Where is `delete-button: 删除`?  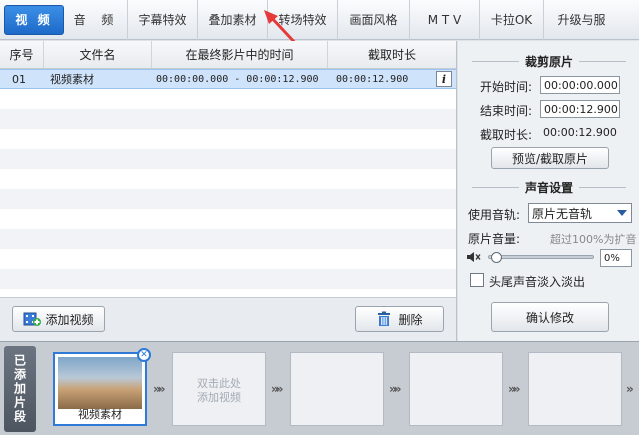
delete-button: 删除 is located at coordinates (399, 319).